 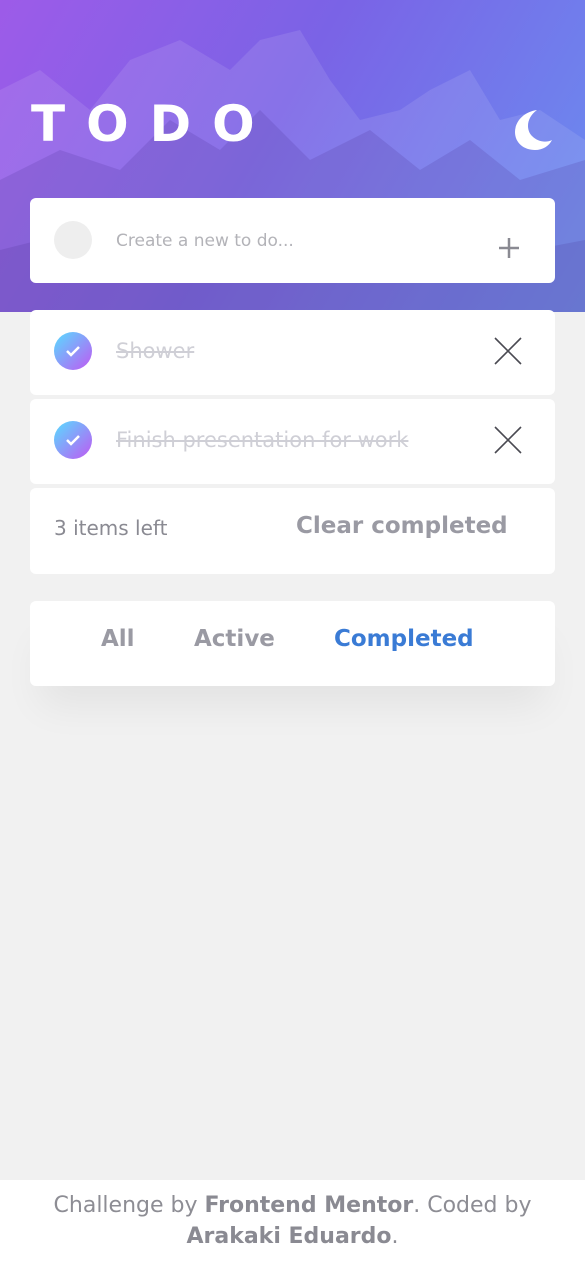 I want to click on plus-icon, so click(x=509, y=248).